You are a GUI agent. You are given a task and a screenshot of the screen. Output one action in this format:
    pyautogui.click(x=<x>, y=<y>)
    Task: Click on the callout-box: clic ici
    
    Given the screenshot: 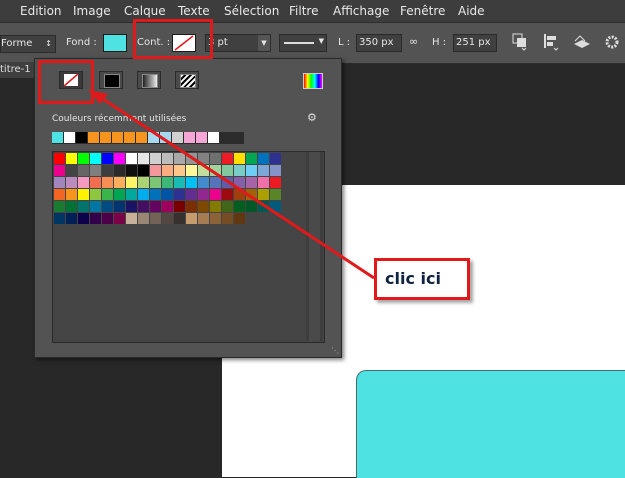 What is the action you would take?
    pyautogui.click(x=422, y=279)
    